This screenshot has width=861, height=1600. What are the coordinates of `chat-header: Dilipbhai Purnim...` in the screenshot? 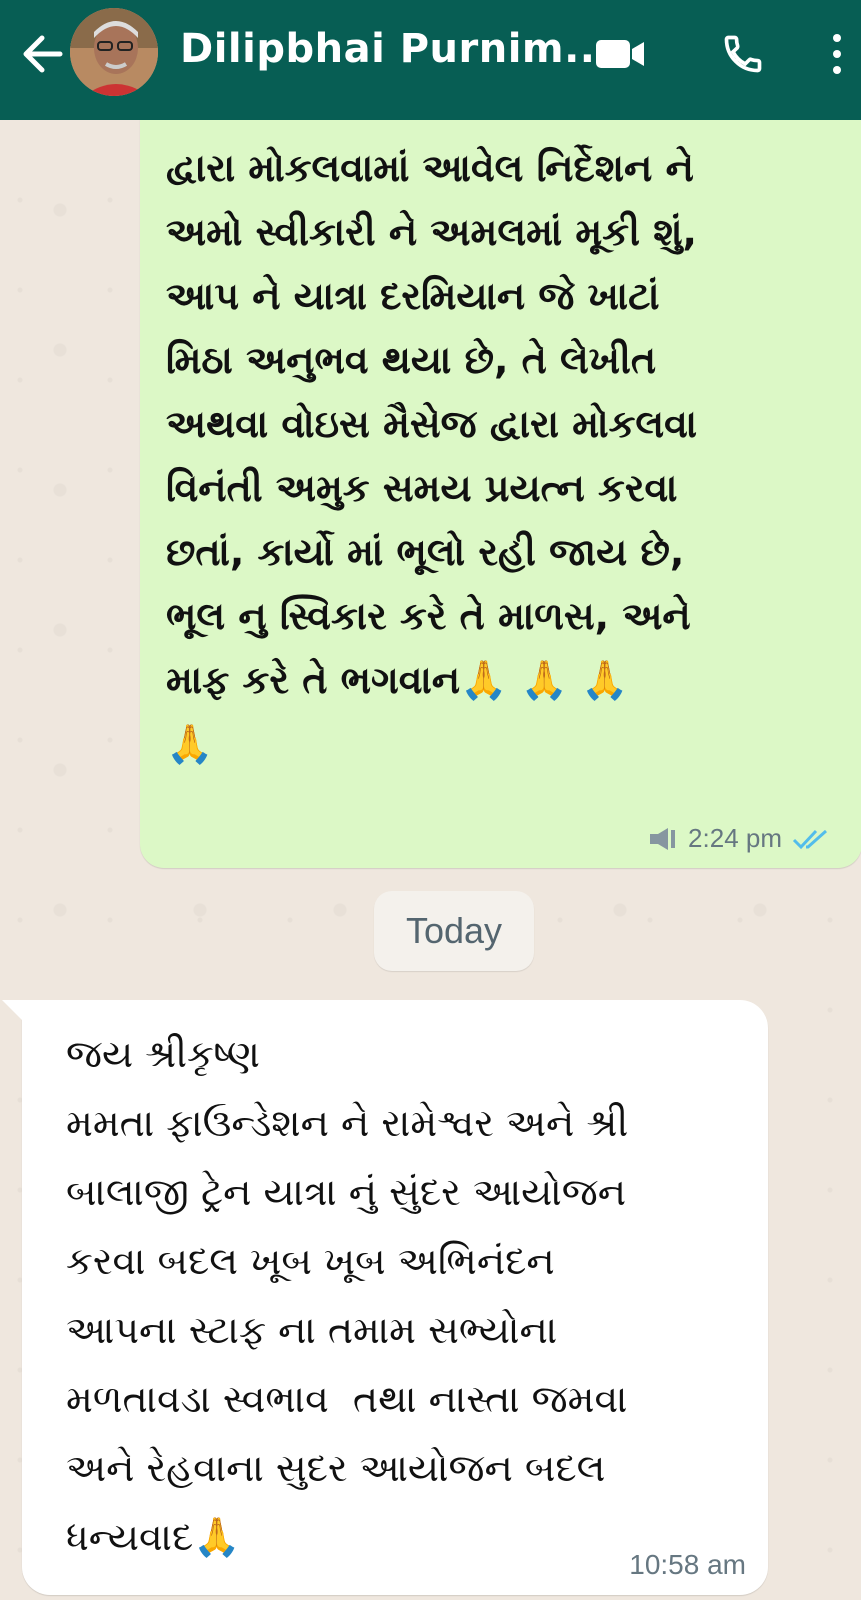 It's located at (430, 60).